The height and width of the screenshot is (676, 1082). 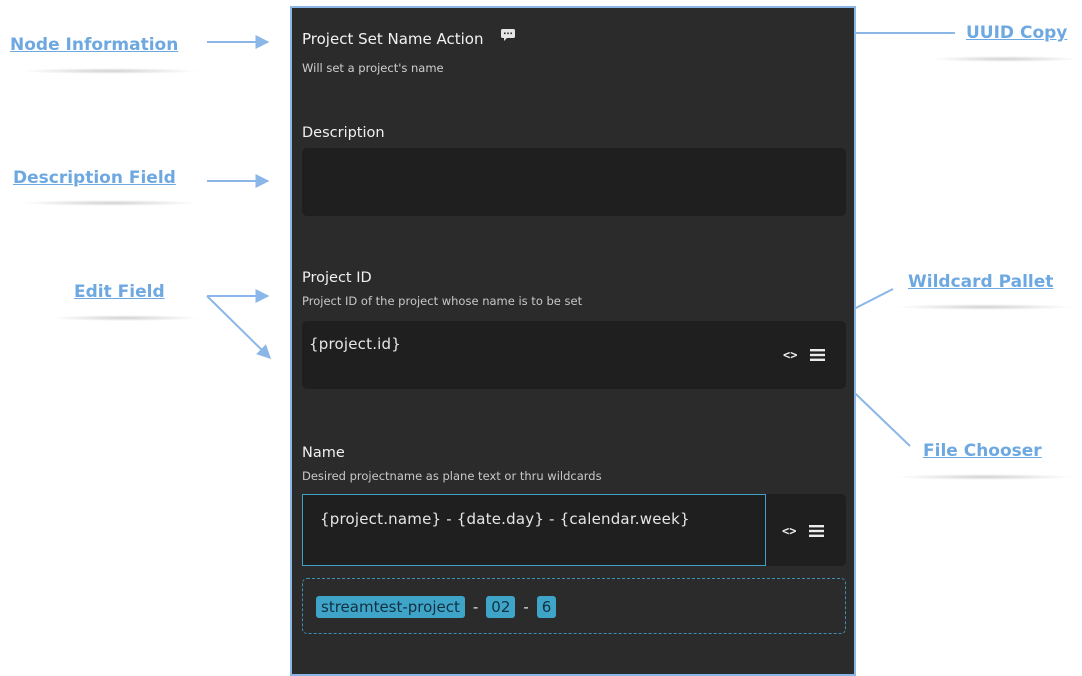 What do you see at coordinates (355, 344) in the screenshot?
I see `project-id-value: {project.id}` at bounding box center [355, 344].